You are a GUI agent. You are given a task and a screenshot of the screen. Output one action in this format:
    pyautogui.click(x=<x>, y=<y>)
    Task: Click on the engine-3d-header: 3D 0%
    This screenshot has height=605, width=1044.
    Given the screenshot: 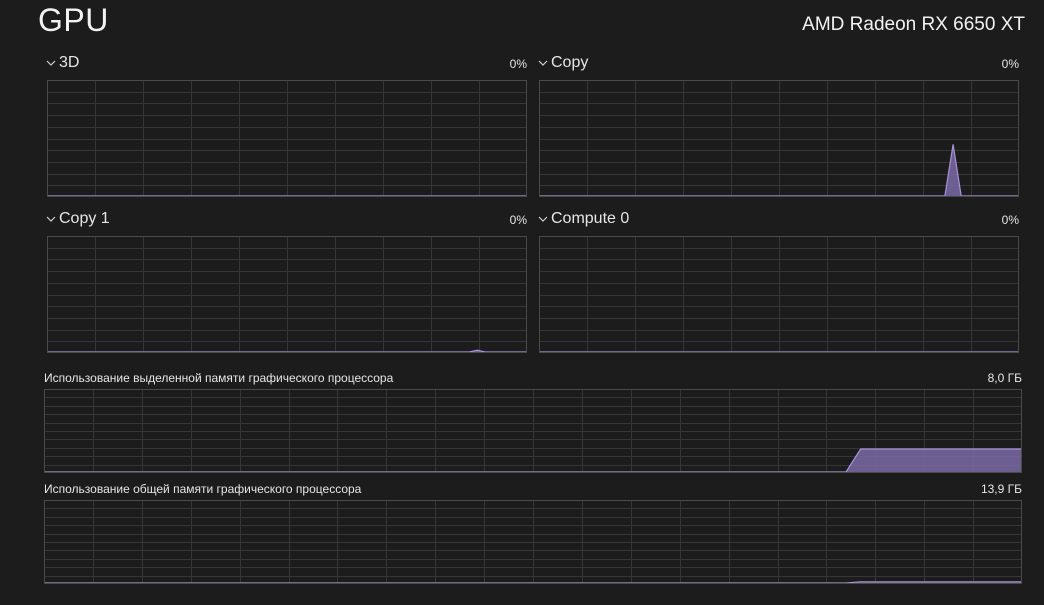 What is the action you would take?
    pyautogui.click(x=286, y=65)
    